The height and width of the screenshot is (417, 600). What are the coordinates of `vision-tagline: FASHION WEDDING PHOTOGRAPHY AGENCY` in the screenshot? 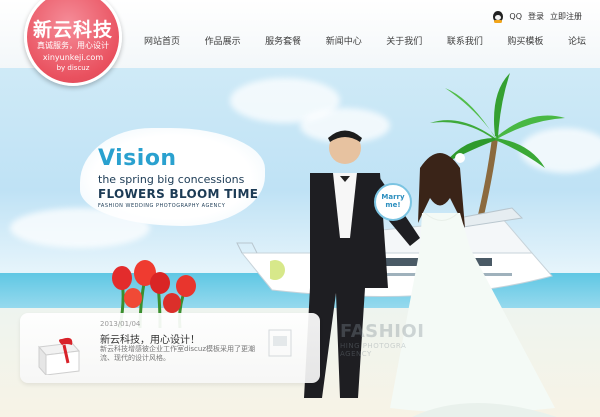 It's located at (162, 206).